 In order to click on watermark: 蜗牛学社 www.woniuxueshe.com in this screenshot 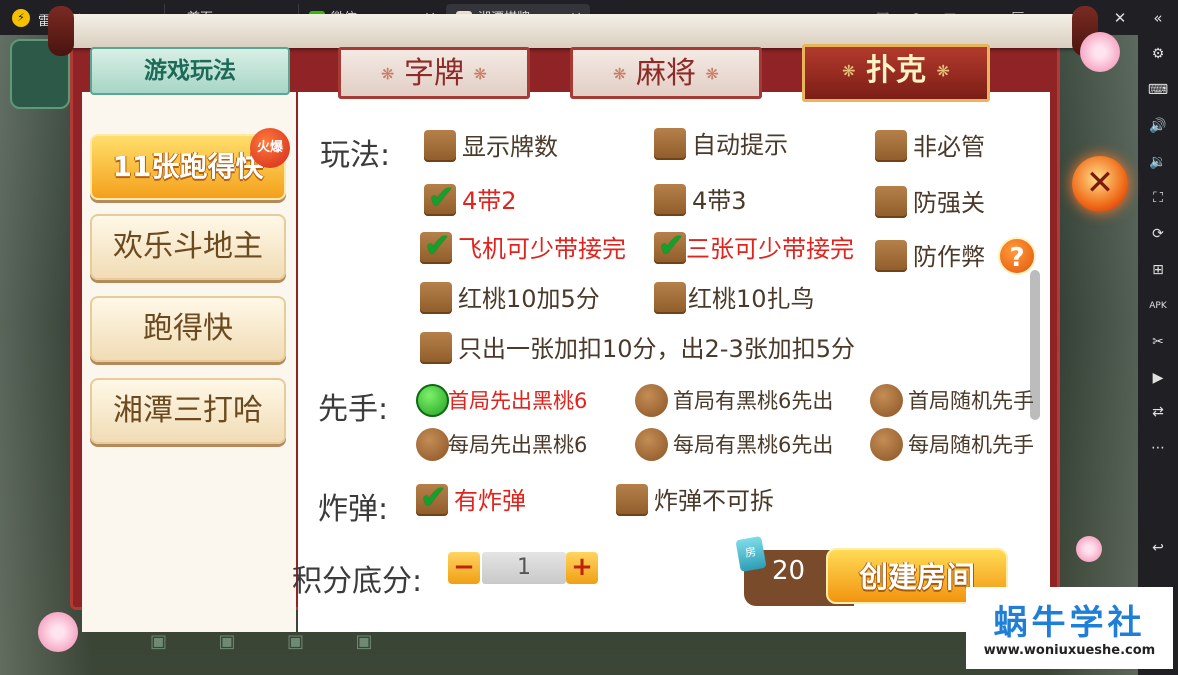, I will do `click(1069, 628)`.